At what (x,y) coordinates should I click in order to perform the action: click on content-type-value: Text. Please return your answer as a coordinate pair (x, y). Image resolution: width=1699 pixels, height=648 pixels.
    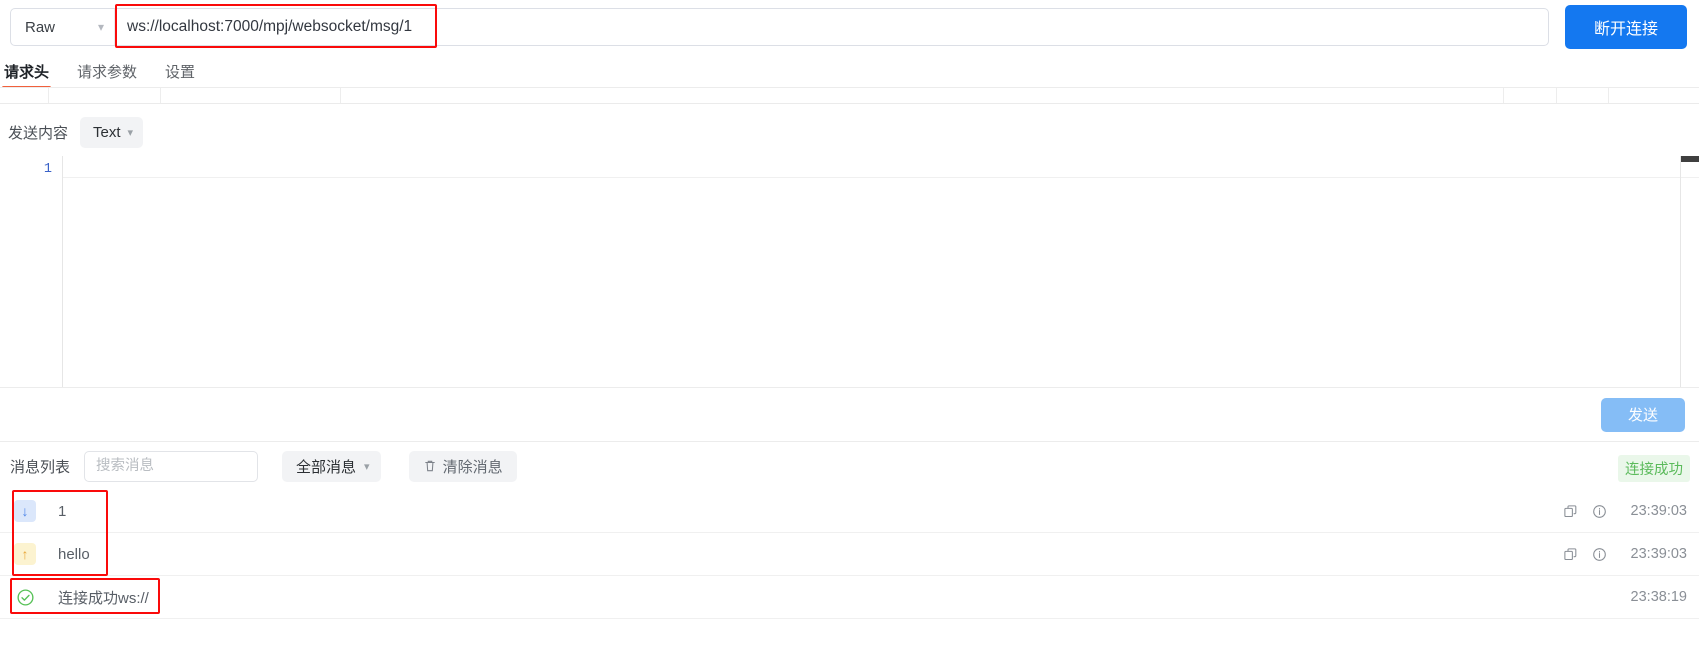
    Looking at the image, I should click on (107, 132).